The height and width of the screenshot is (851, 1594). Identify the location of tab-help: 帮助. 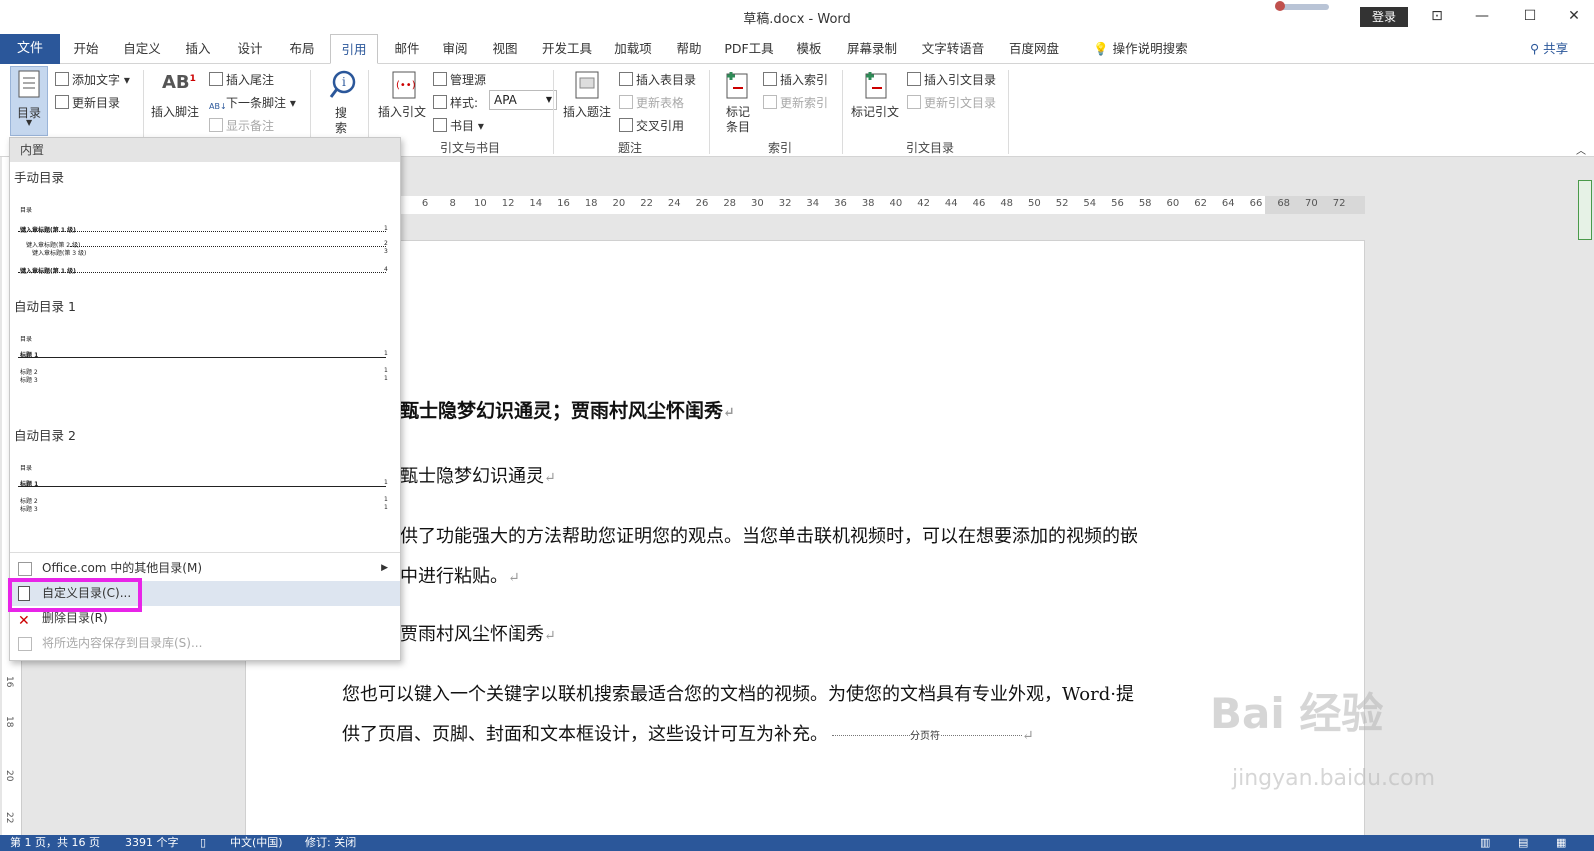
(689, 49).